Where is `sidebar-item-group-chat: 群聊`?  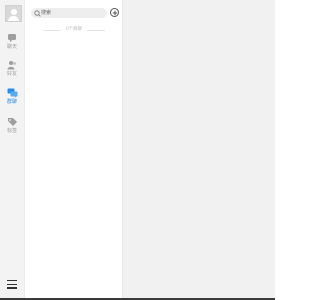
sidebar-item-group-chat: 群聊 is located at coordinates (12, 99).